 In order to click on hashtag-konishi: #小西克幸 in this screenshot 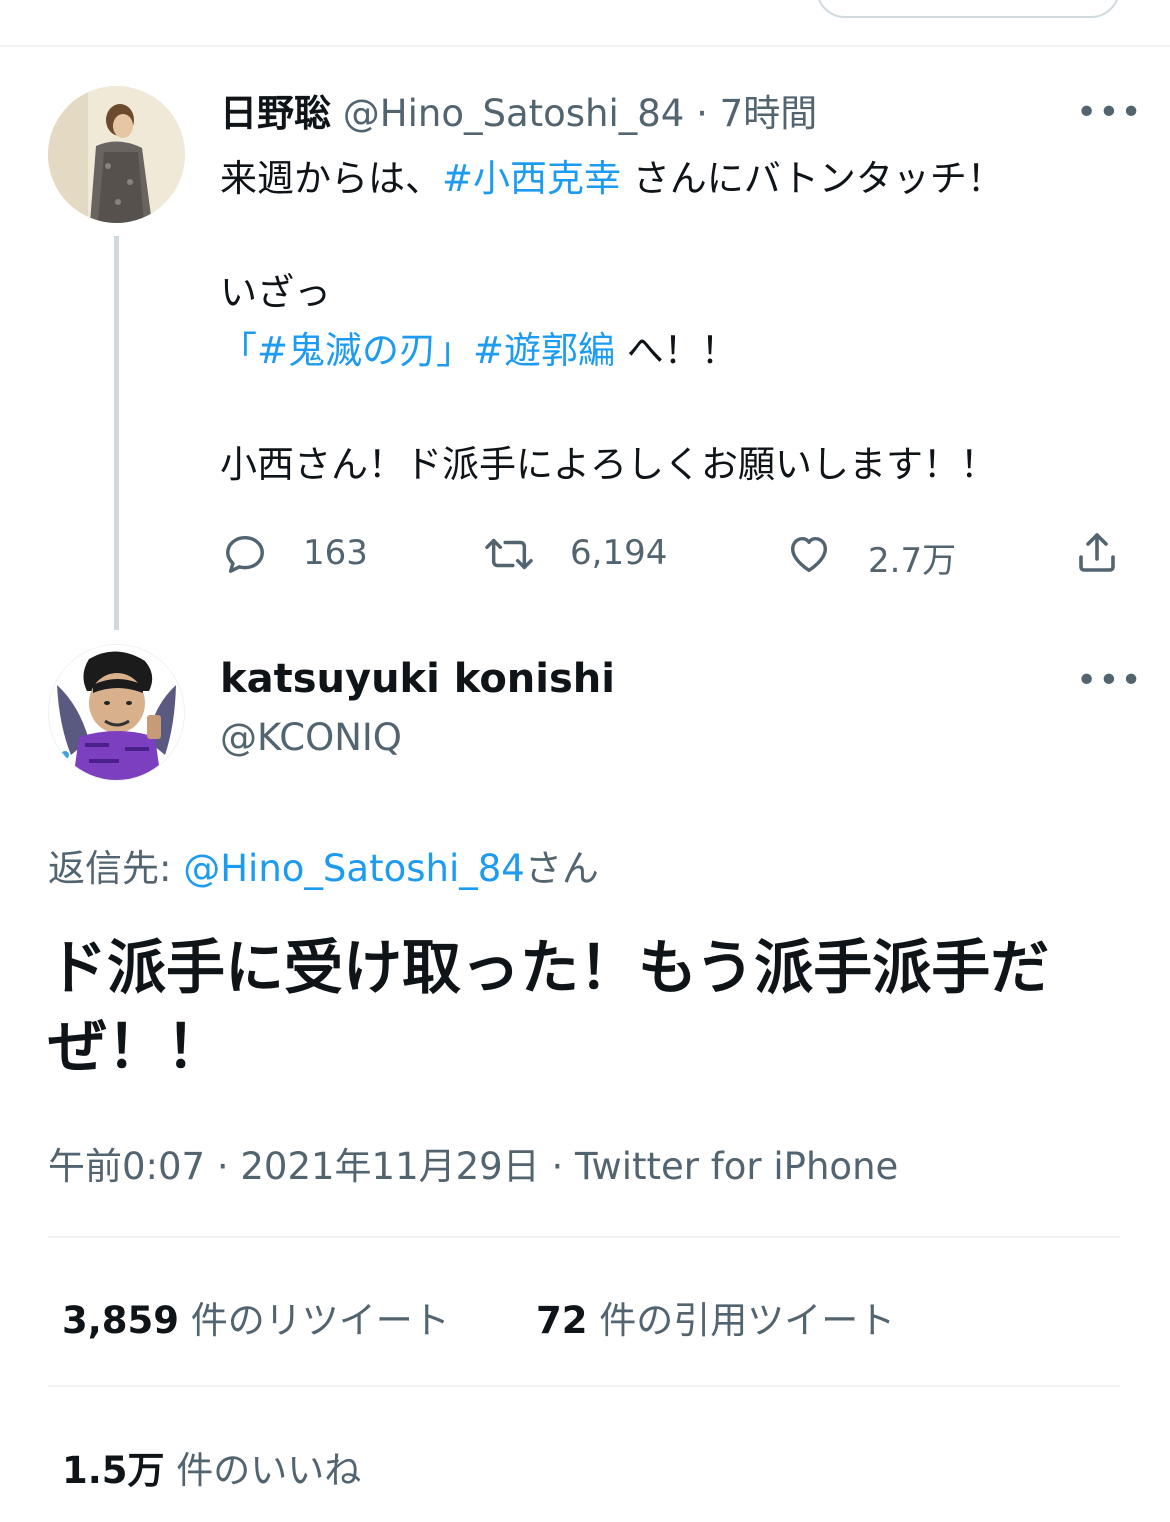, I will do `click(531, 178)`.